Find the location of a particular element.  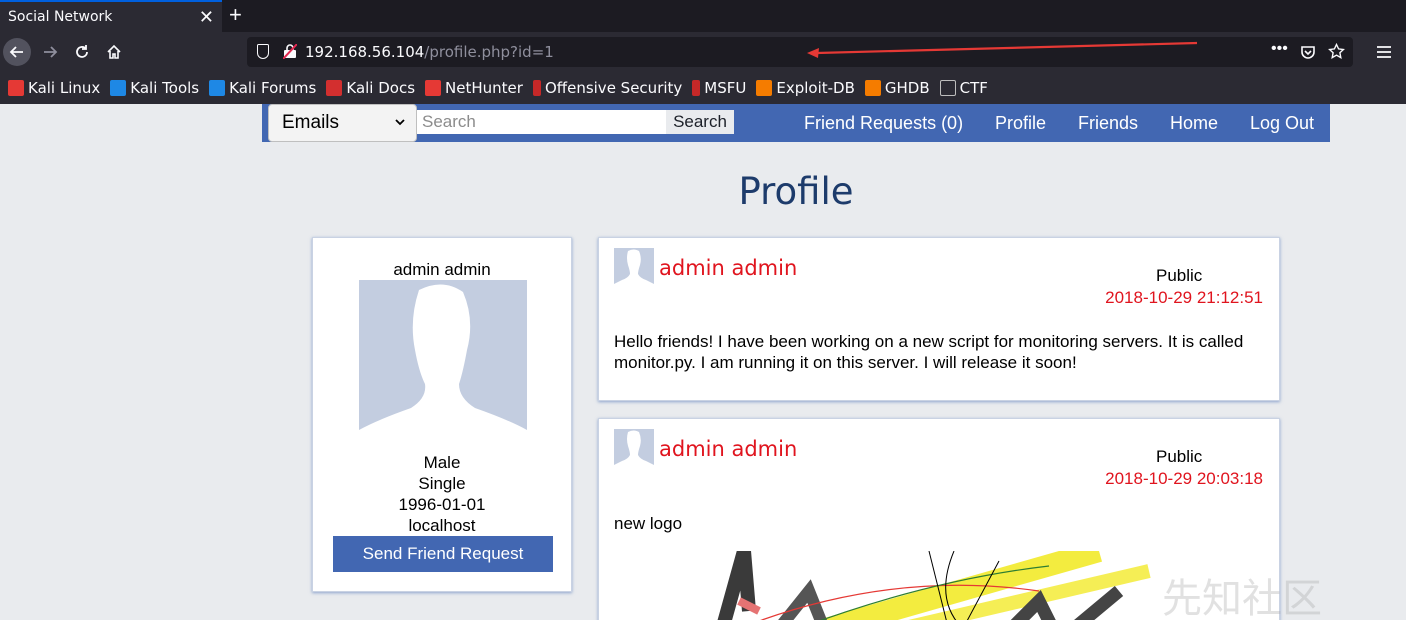

page-actions-icon: ••• is located at coordinates (1279, 49).